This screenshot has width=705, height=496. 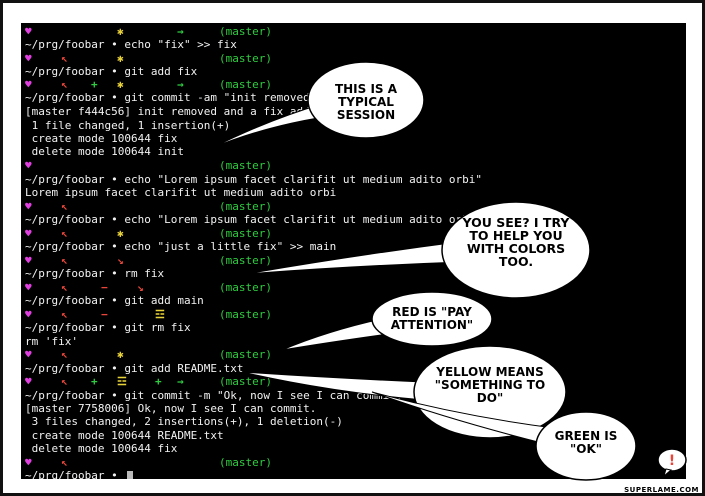 I want to click on terminal-line: create mode 100644 fix, so click(x=101, y=138).